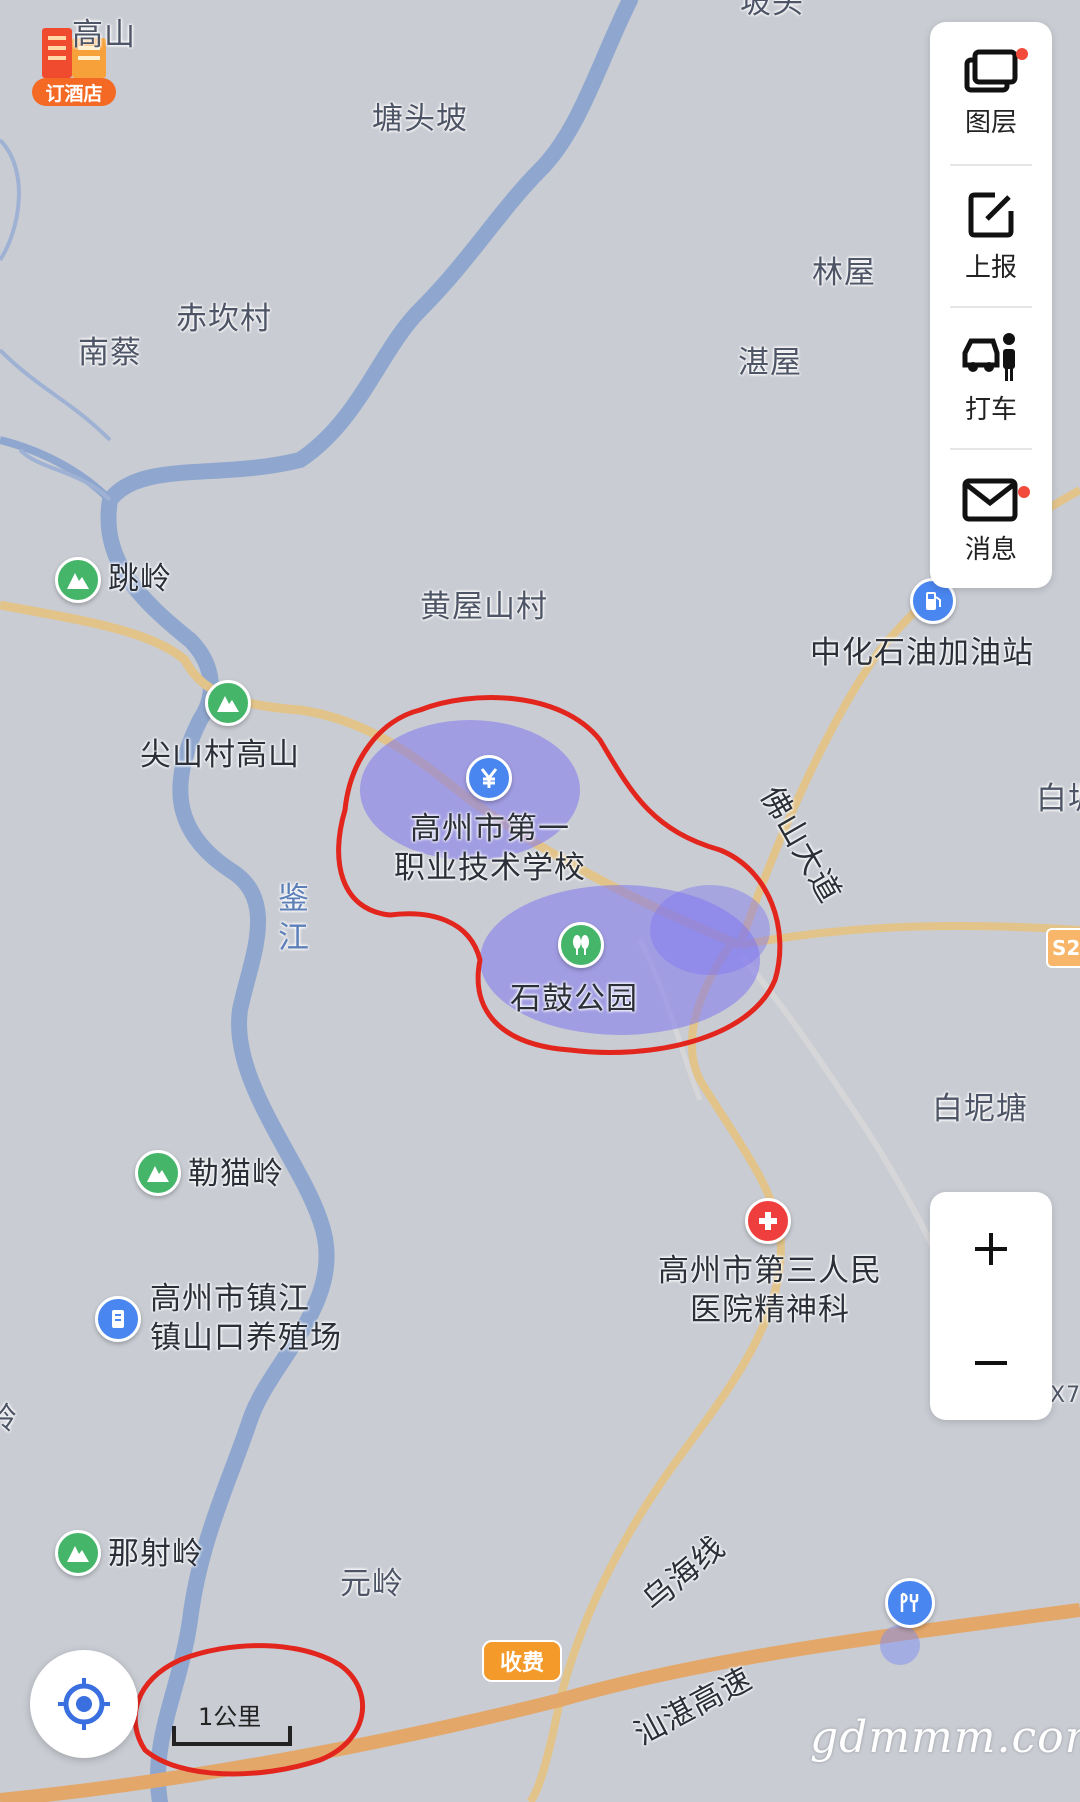 Image resolution: width=1080 pixels, height=1802 pixels. Describe the element at coordinates (140, 579) in the screenshot. I see `poi-label: 跳岭` at that location.